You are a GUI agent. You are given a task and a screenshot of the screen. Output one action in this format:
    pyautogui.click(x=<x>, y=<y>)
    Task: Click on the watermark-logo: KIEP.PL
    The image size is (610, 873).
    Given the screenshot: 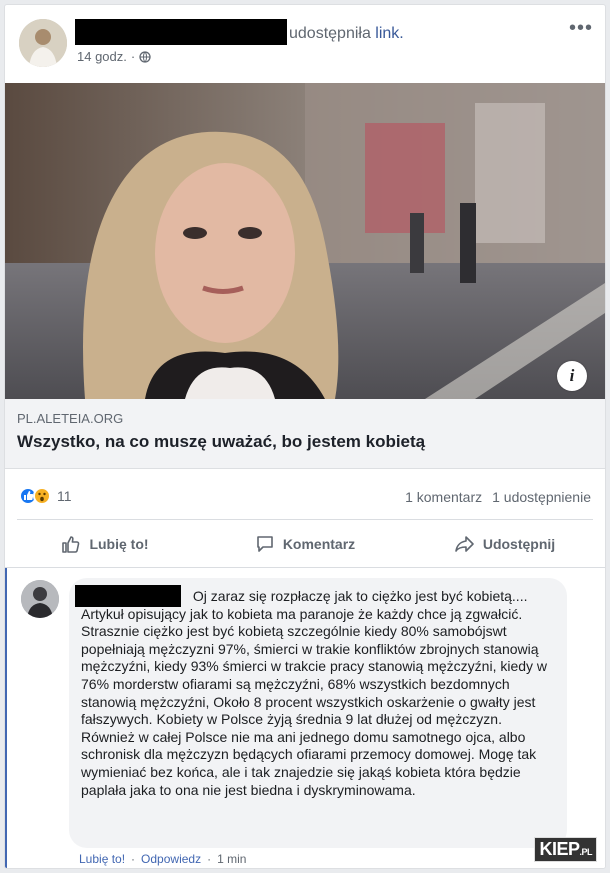 What is the action you would take?
    pyautogui.click(x=565, y=849)
    